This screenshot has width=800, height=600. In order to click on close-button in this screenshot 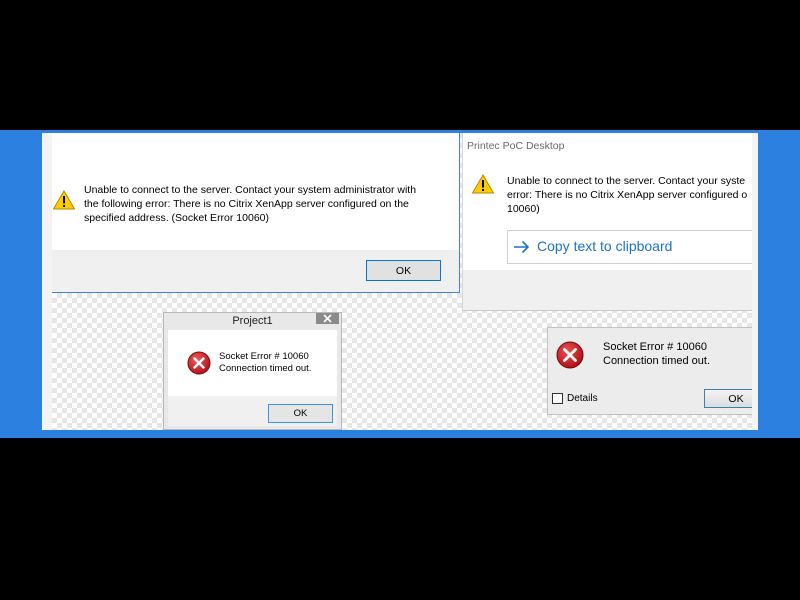, I will do `click(327, 318)`.